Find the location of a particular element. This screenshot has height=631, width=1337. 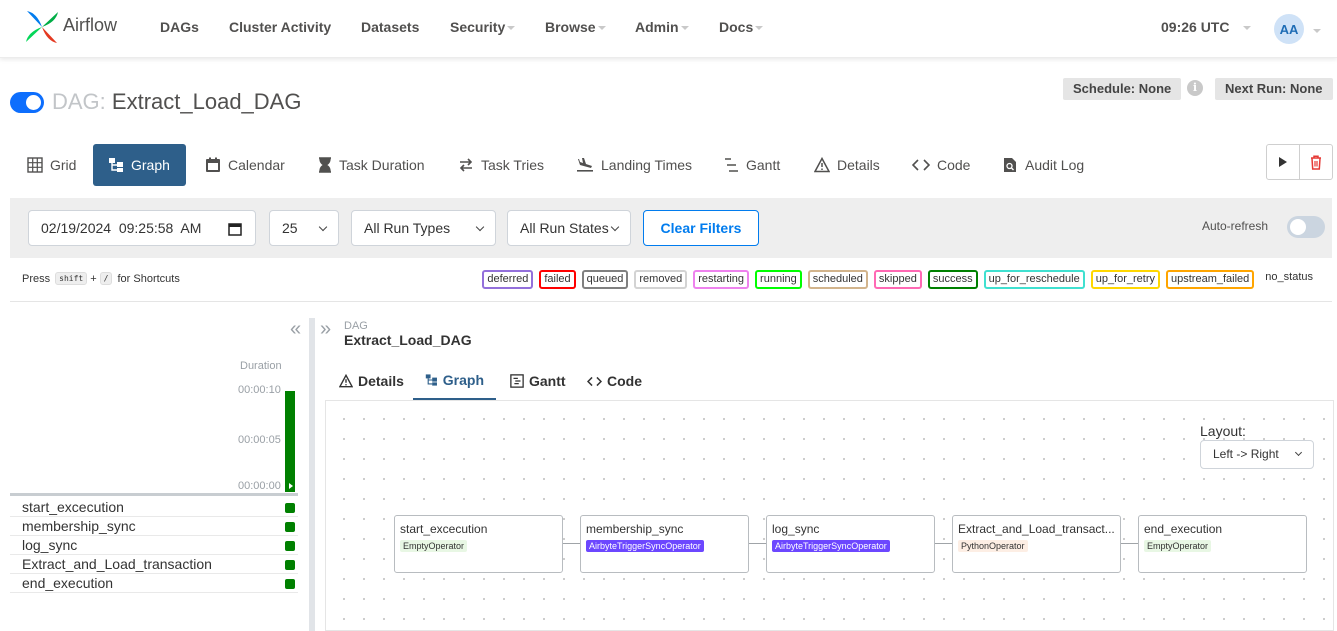

tab-task-duration: Task Duration is located at coordinates (371, 165).